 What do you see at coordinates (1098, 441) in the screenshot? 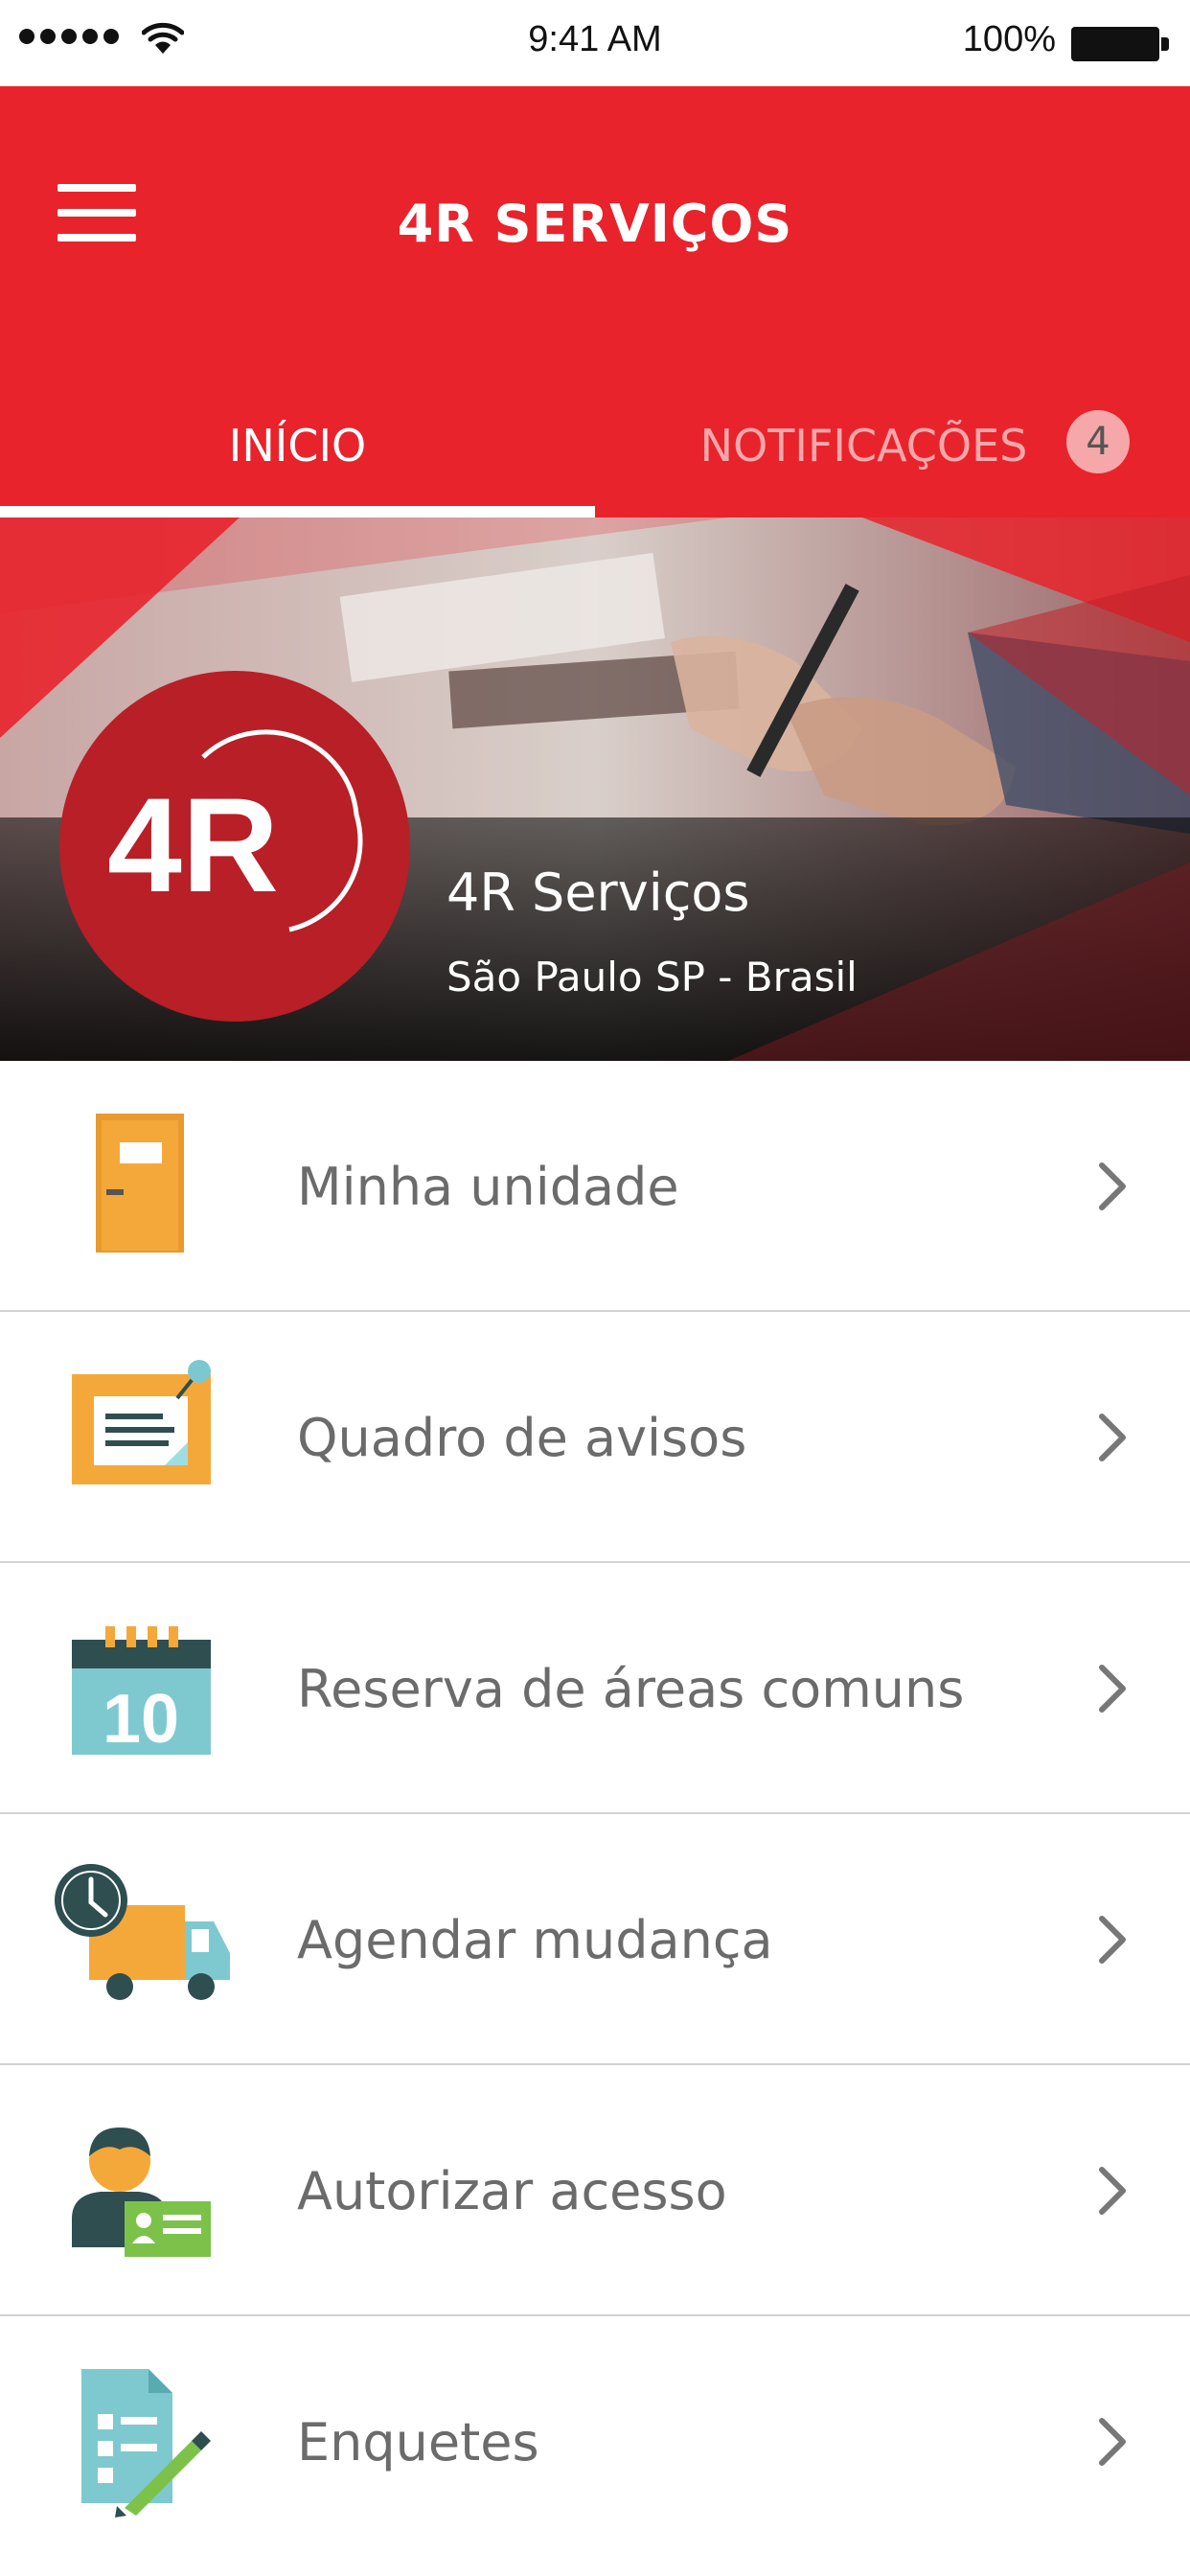
I see `notification-count-badge: 4` at bounding box center [1098, 441].